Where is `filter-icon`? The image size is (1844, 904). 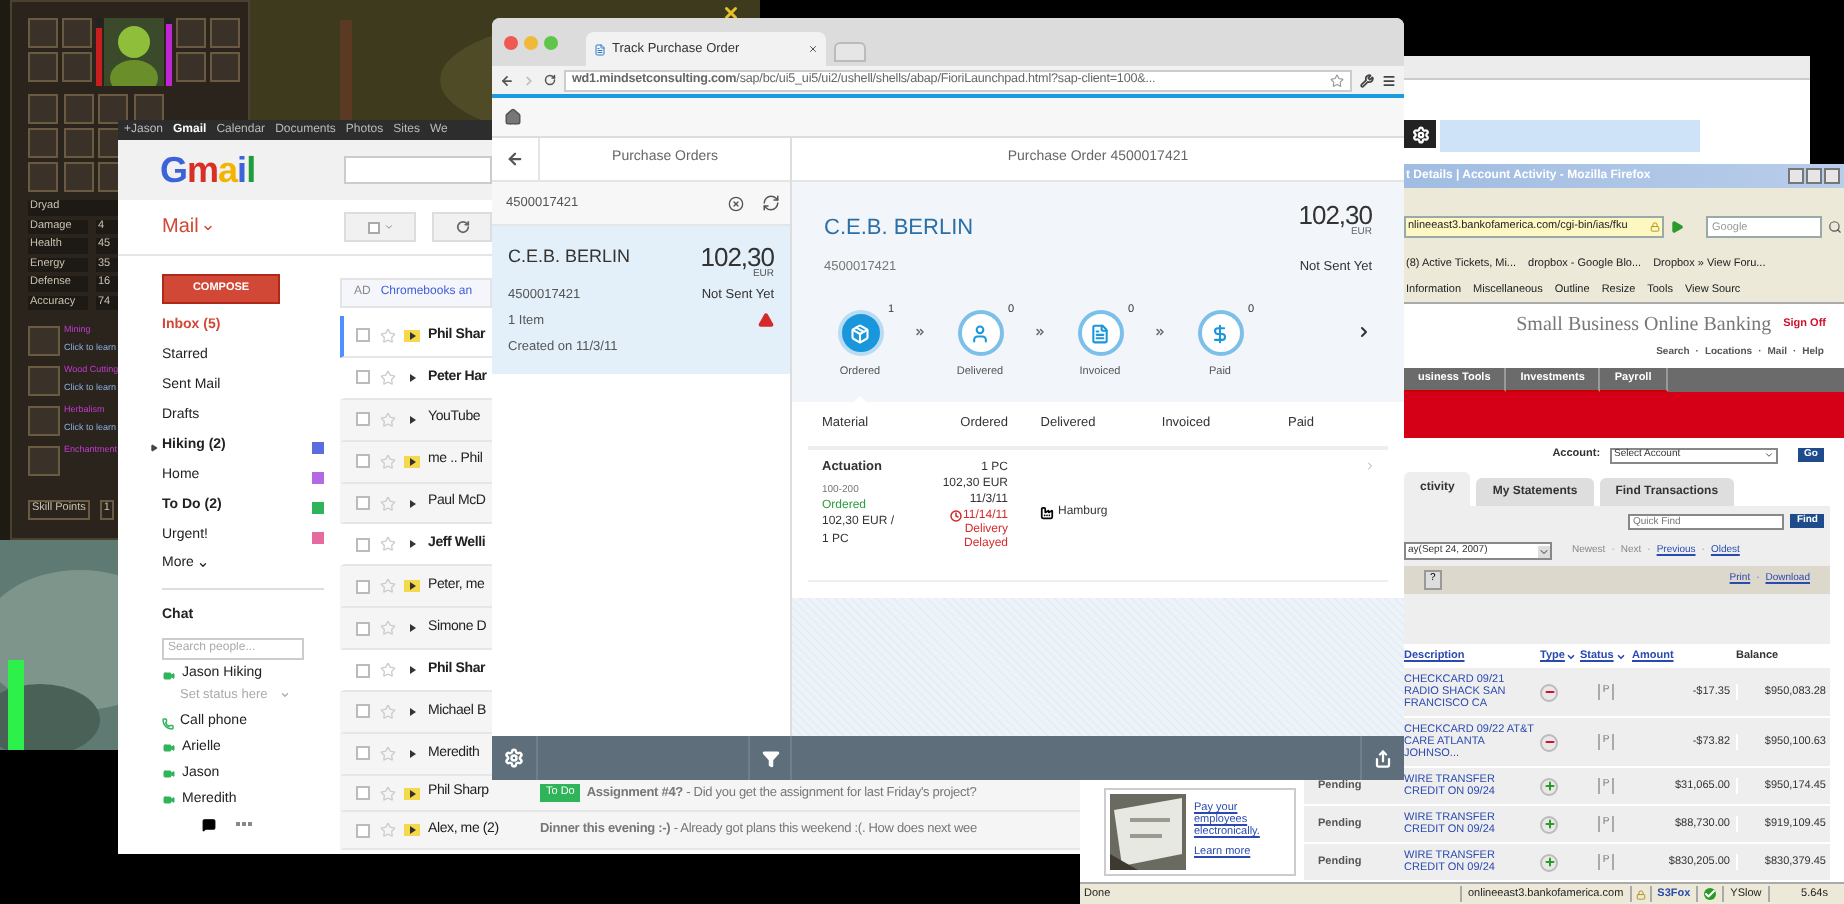
filter-icon is located at coordinates (770, 758).